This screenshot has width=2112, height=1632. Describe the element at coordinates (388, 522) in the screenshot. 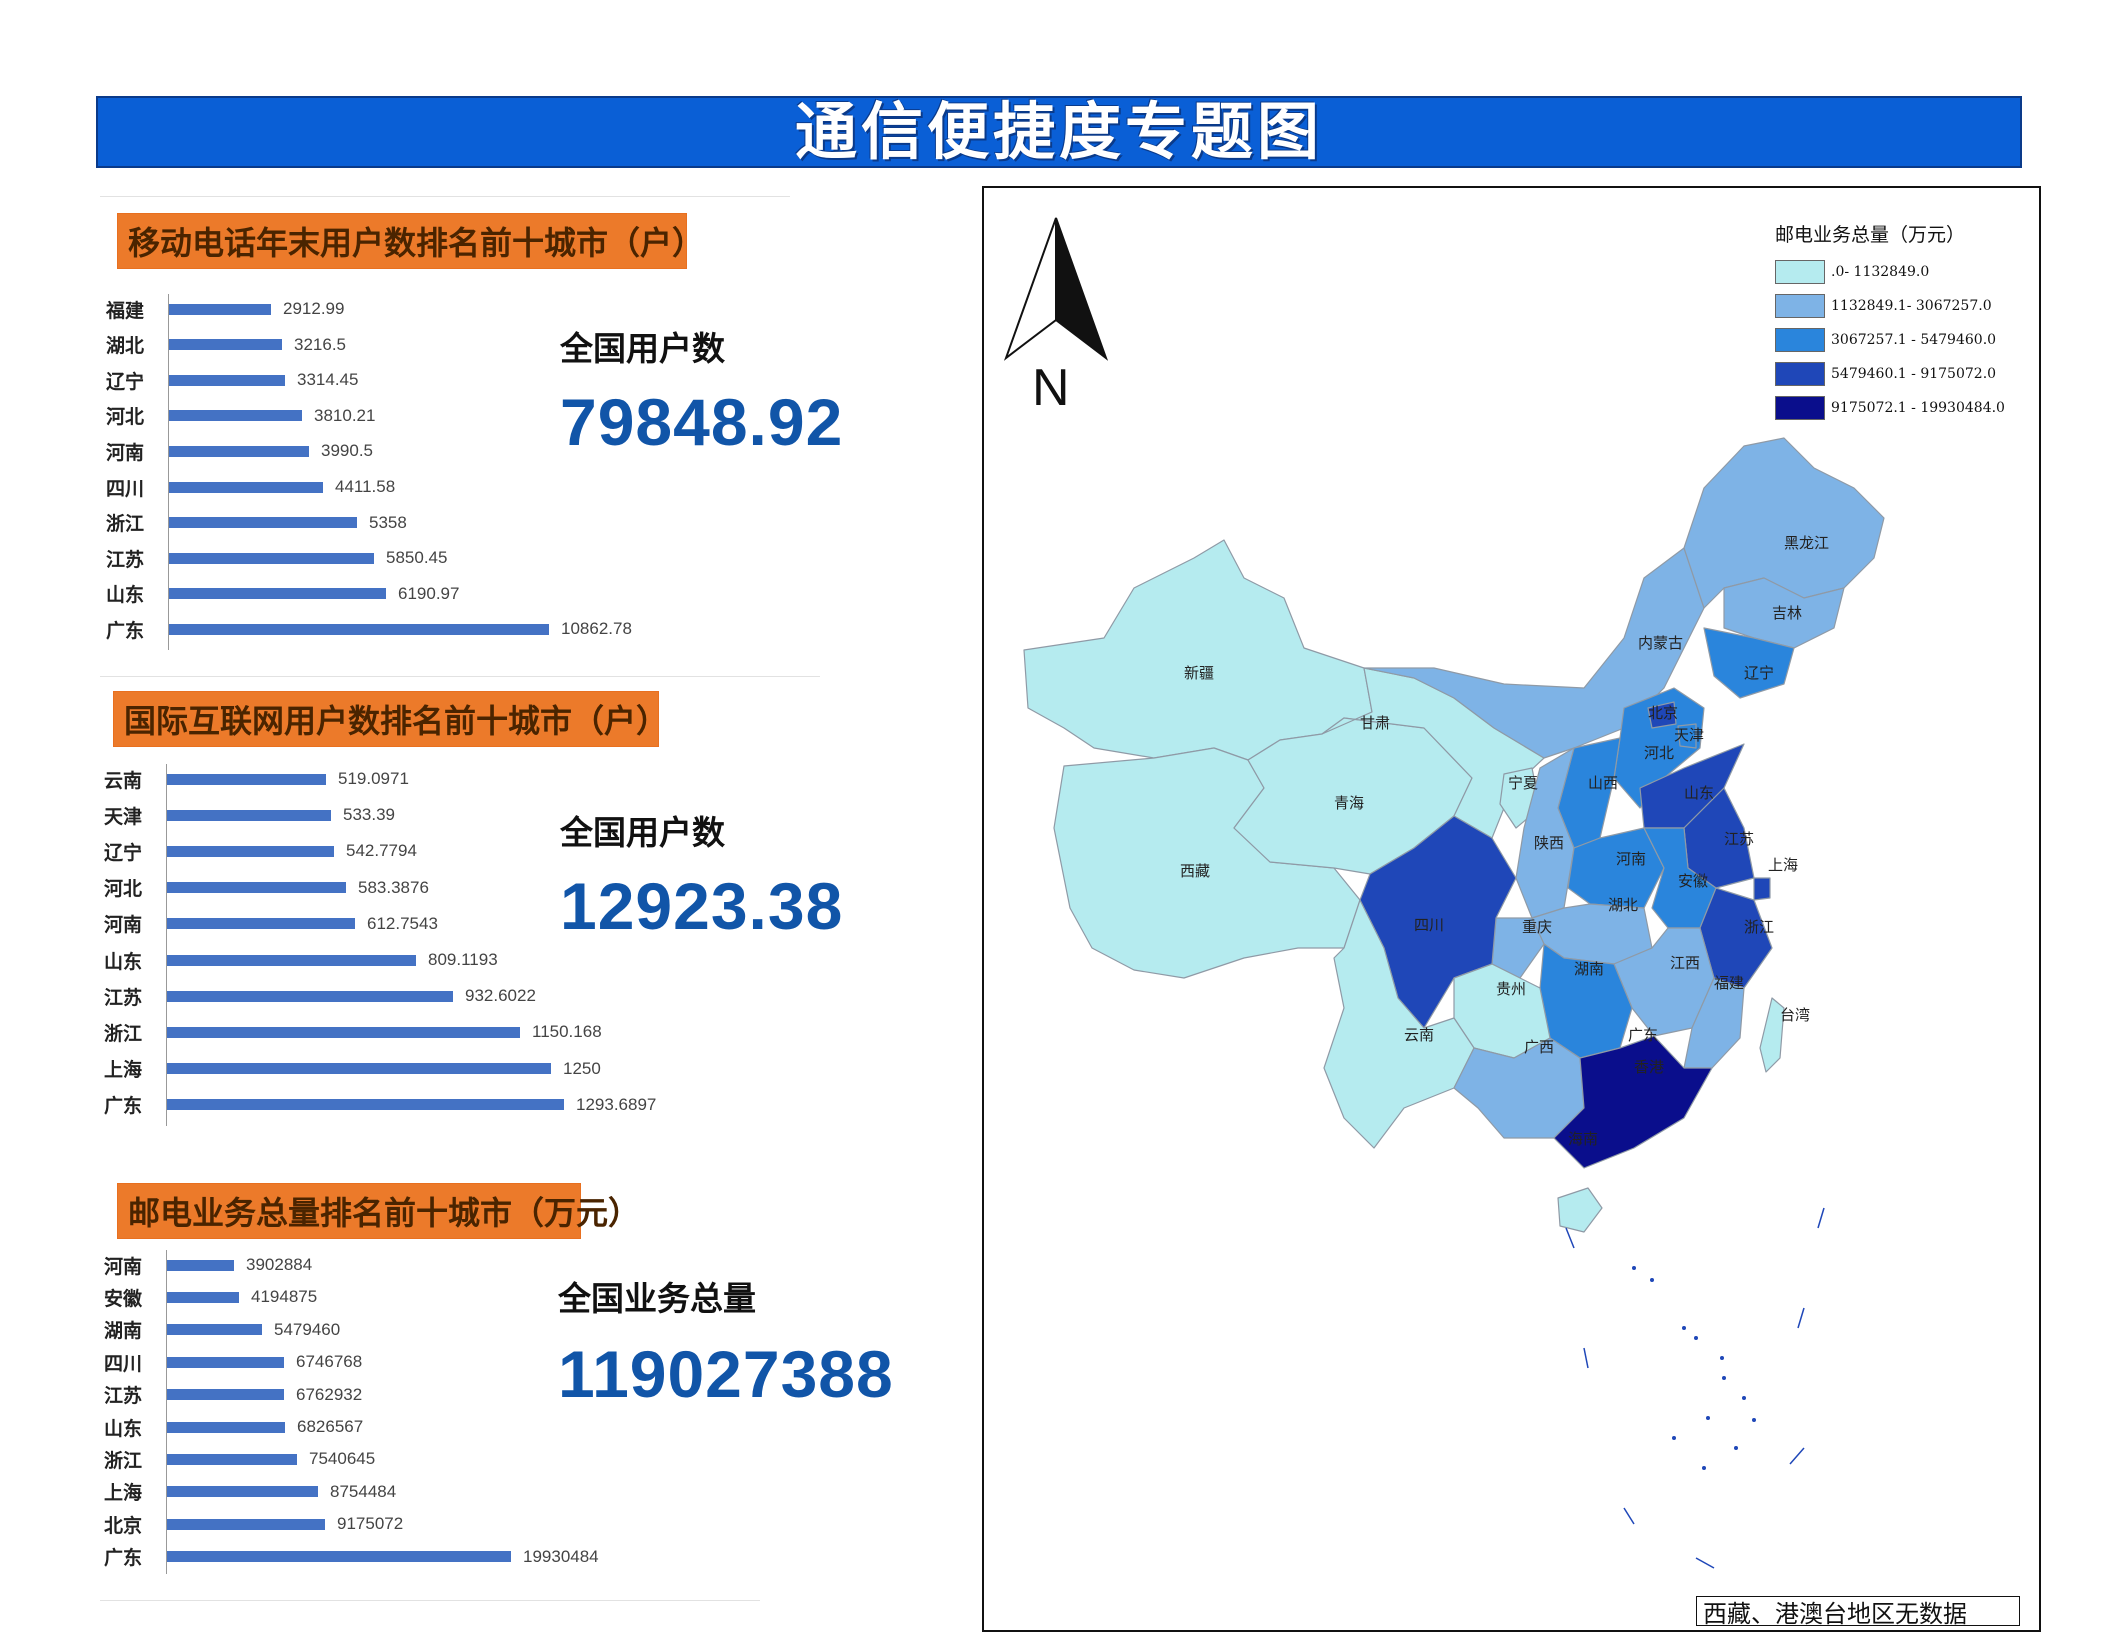

I see `bar-value-label: 5358` at that location.